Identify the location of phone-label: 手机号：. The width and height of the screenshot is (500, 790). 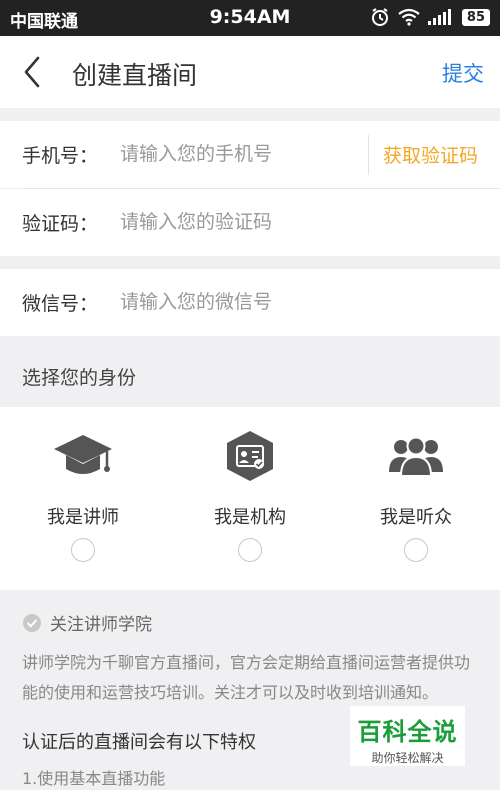
(60, 156).